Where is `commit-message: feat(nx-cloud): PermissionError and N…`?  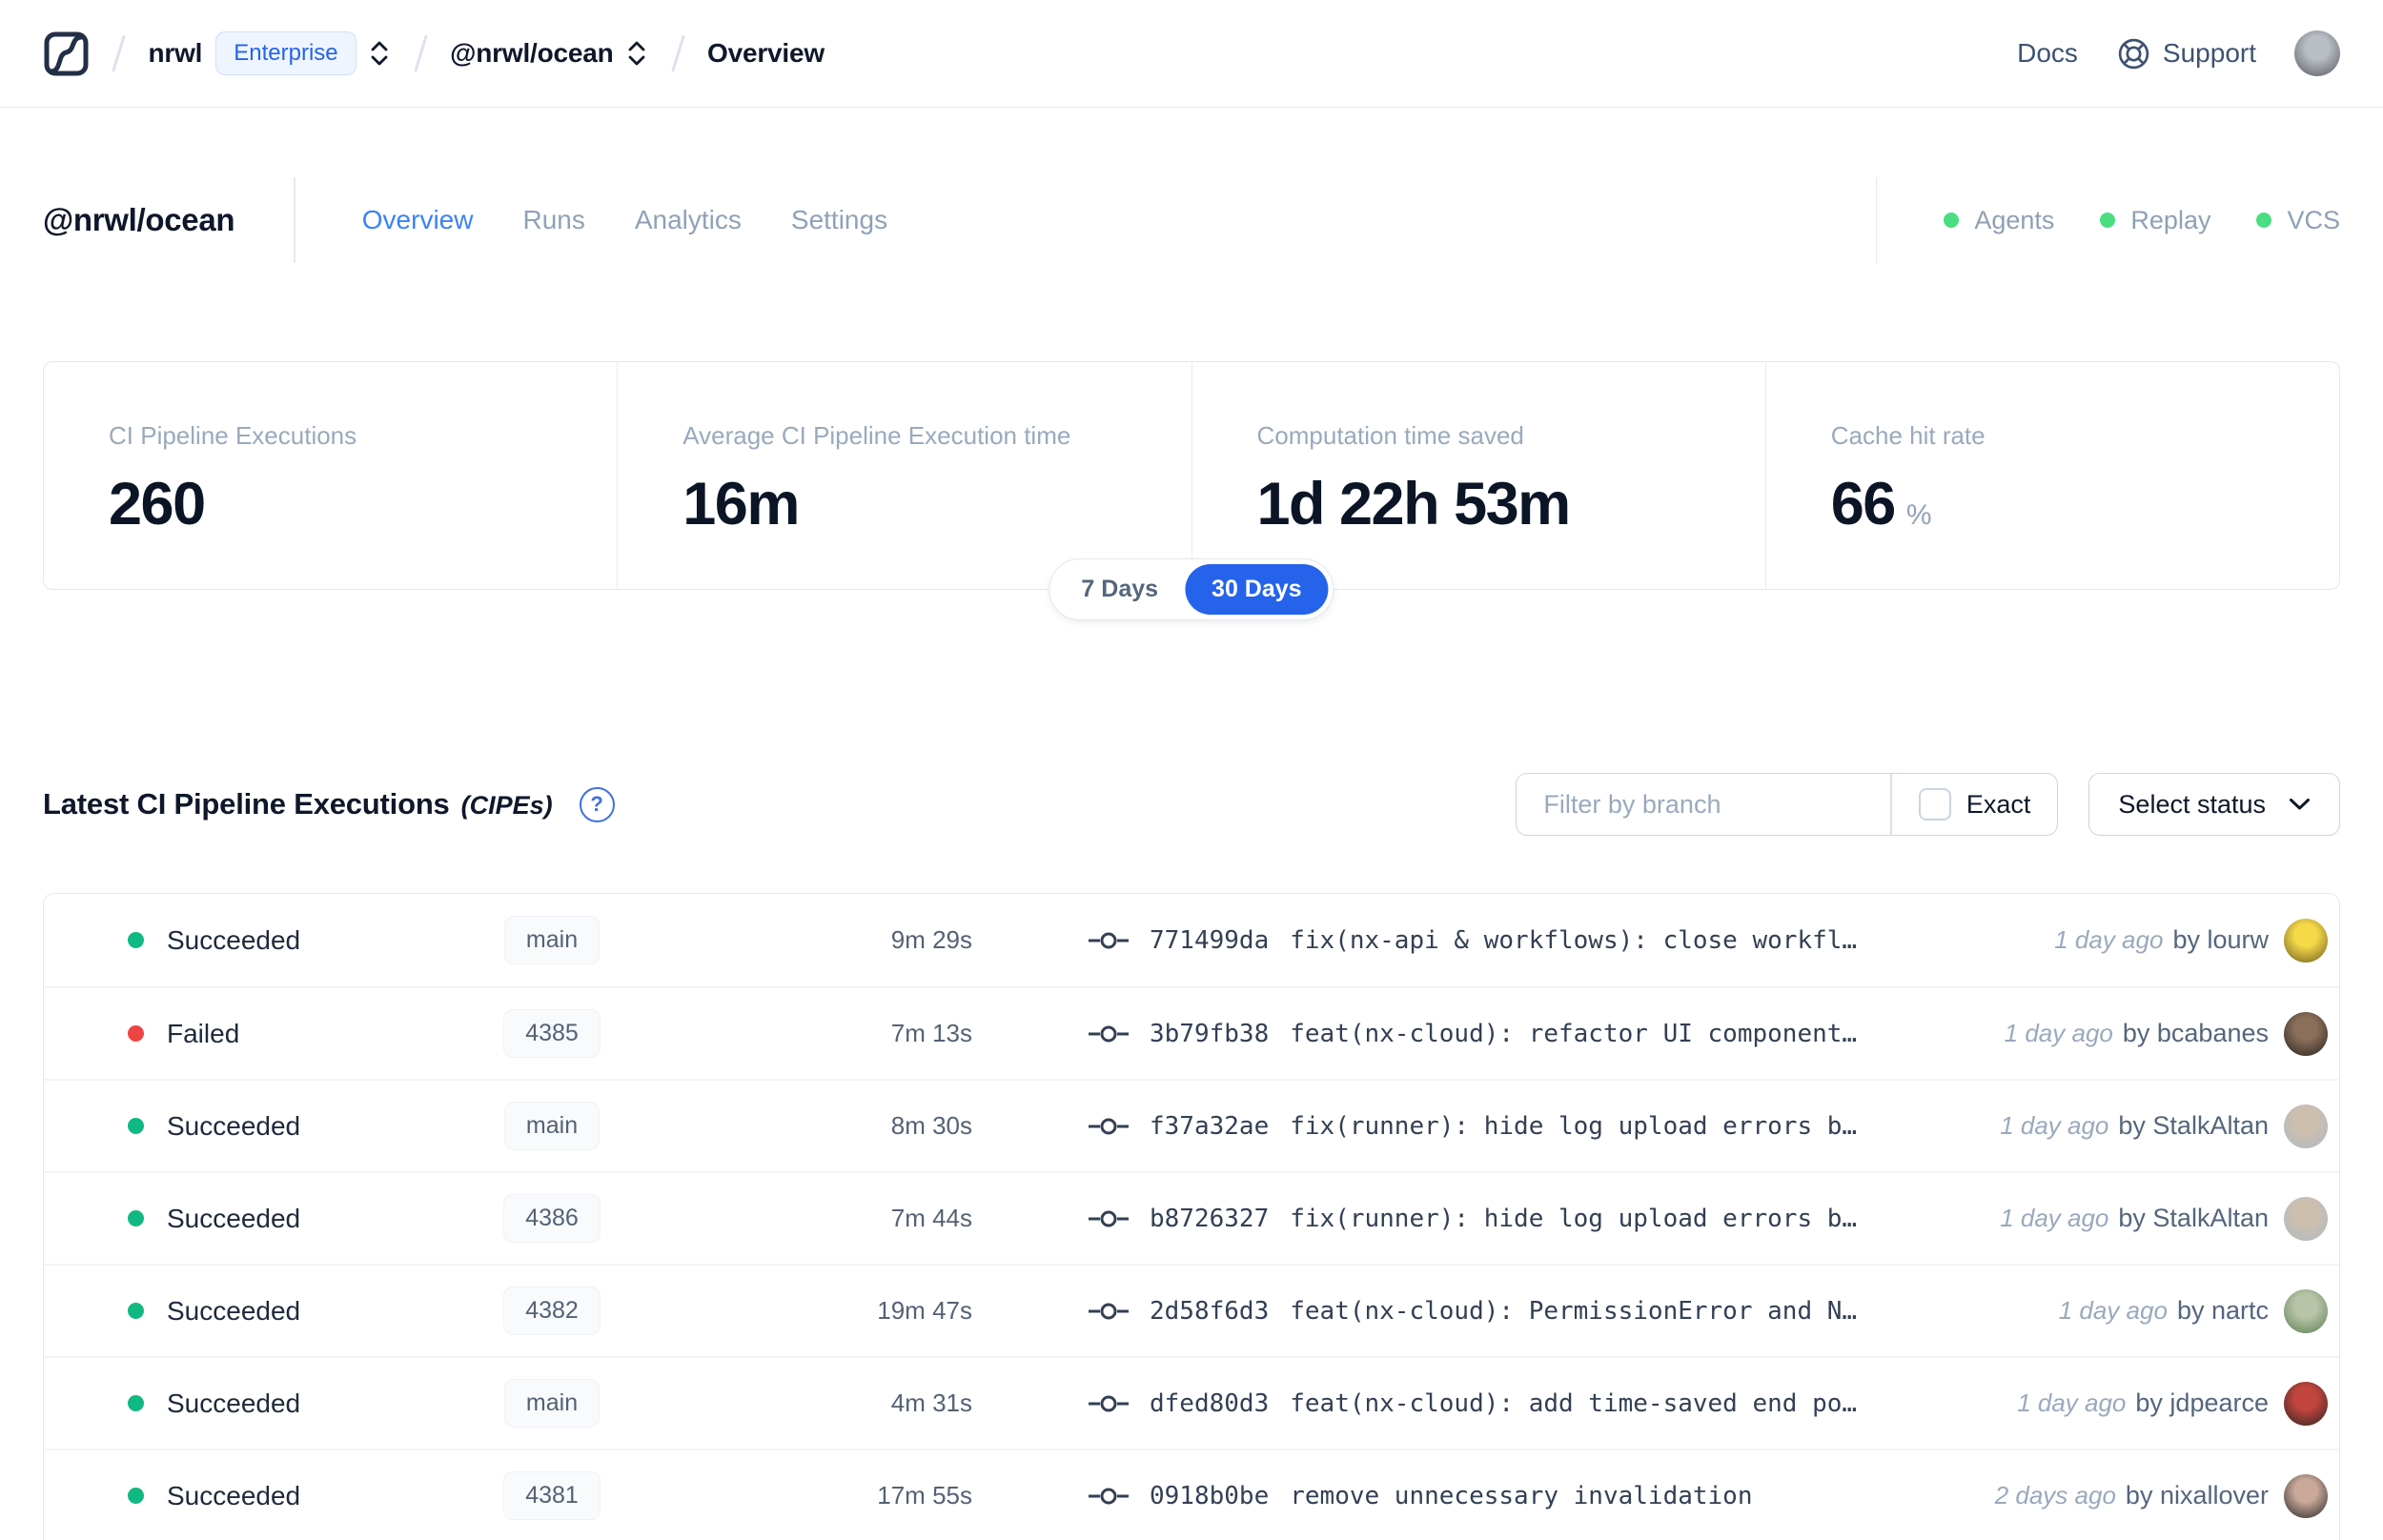 commit-message: feat(nx-cloud): PermissionError and N… is located at coordinates (1574, 1311).